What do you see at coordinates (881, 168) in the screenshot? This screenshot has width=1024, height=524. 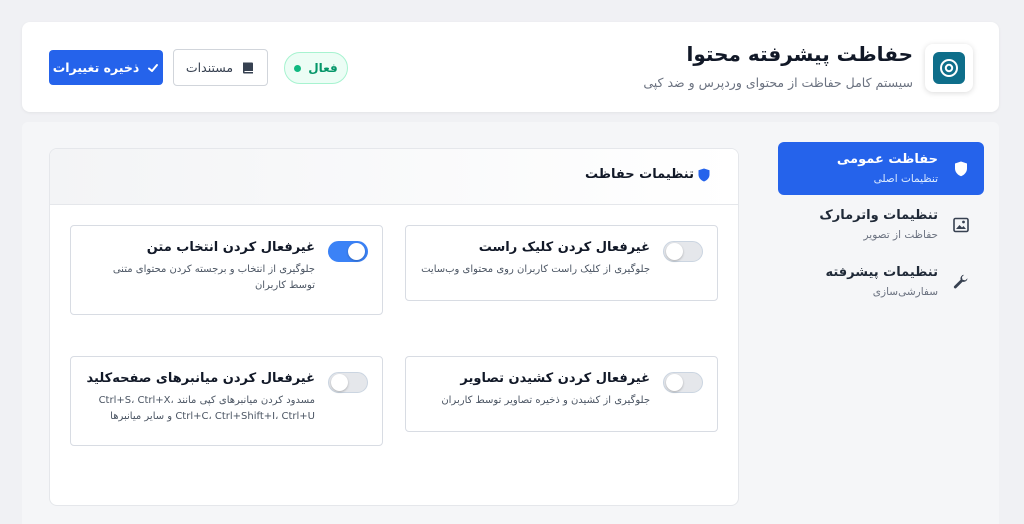 I see `sidebar-item-general-protection: حفاظت عمومی تنظیمات اصلی` at bounding box center [881, 168].